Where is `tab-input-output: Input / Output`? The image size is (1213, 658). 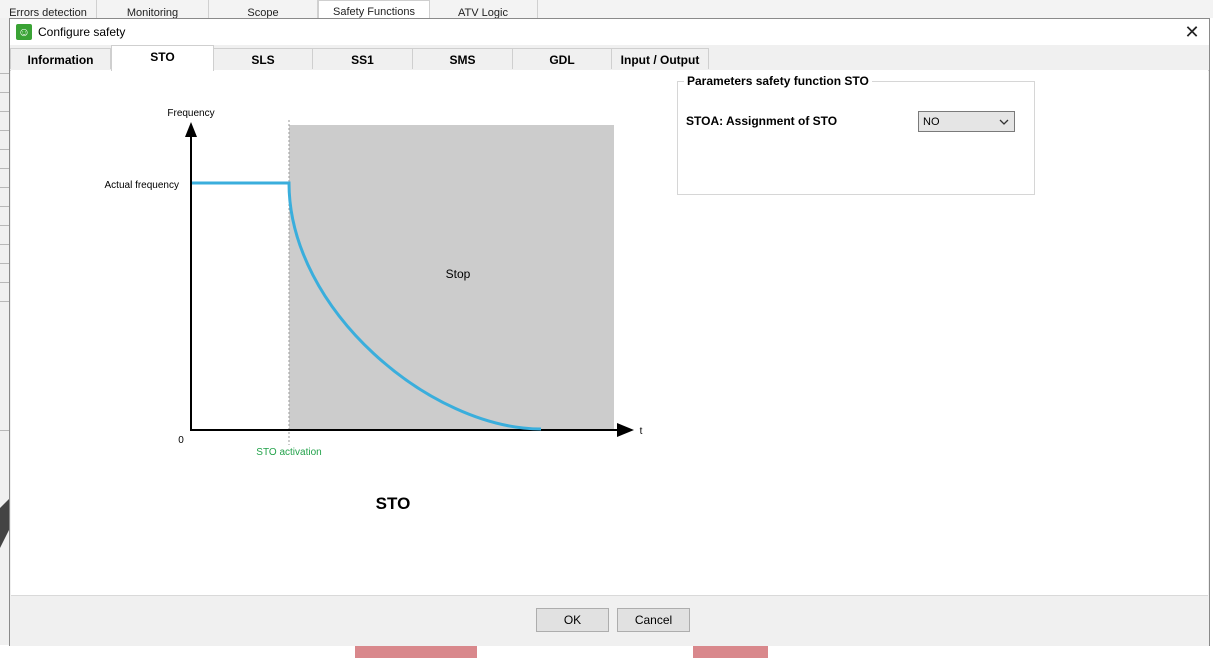 tab-input-output: Input / Output is located at coordinates (660, 58).